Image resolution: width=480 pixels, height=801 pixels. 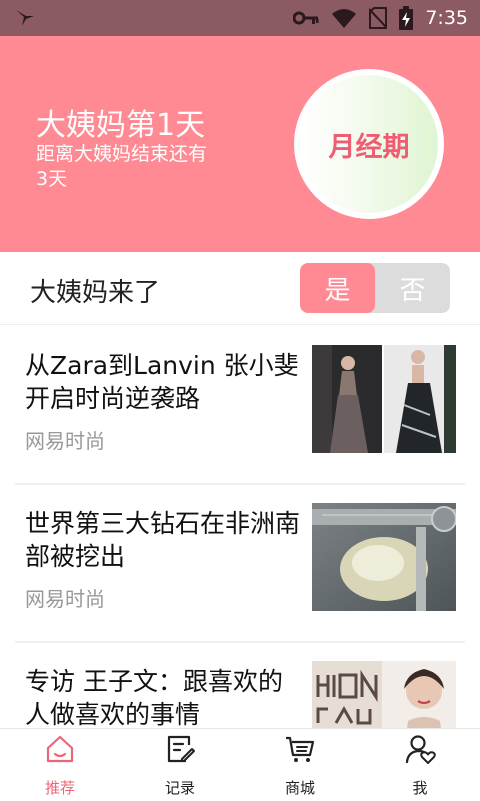 I want to click on bottom-navigation: 推荐 记录 商城 我, so click(x=240, y=764).